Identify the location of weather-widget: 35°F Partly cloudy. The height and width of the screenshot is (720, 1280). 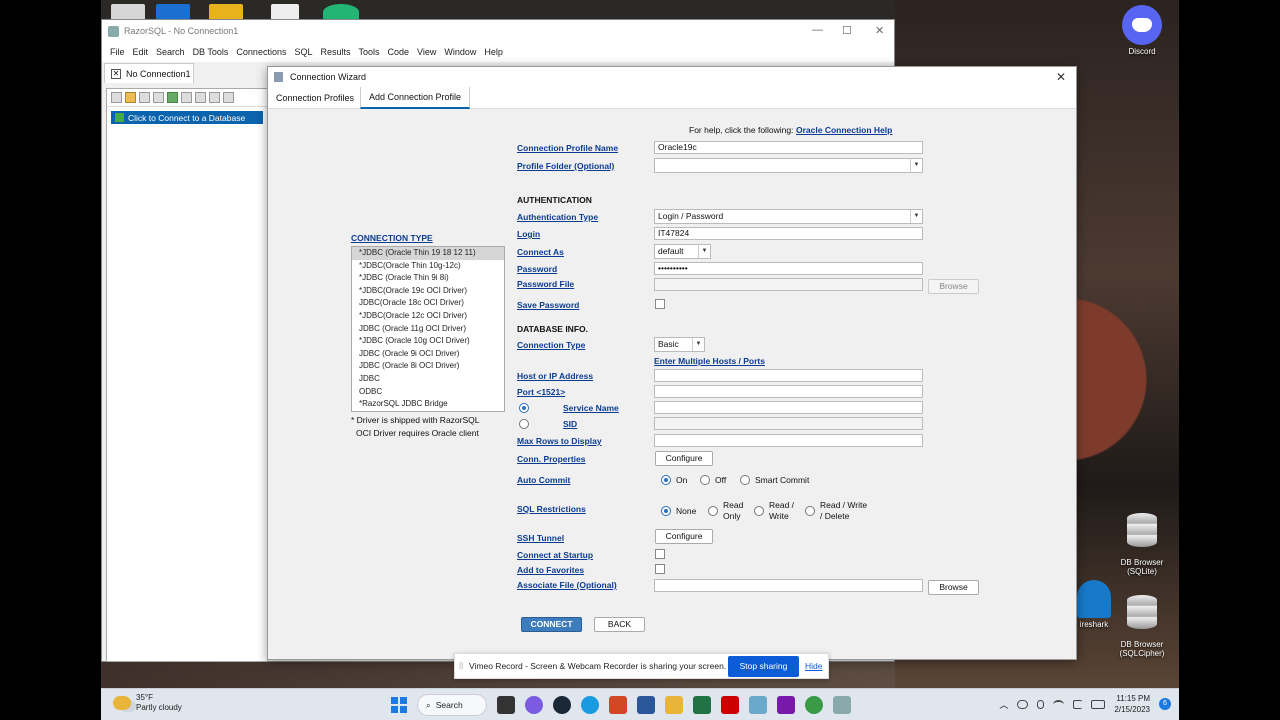
(147, 703).